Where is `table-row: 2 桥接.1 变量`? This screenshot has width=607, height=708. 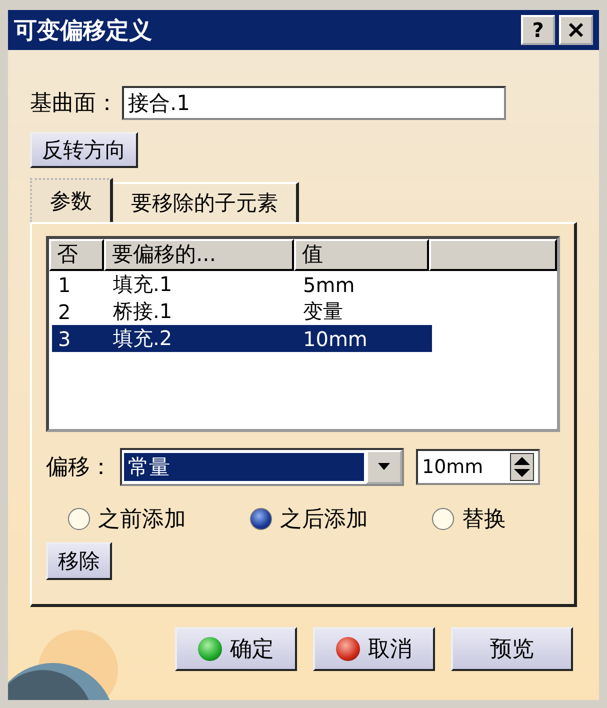 table-row: 2 桥接.1 变量 is located at coordinates (242, 311).